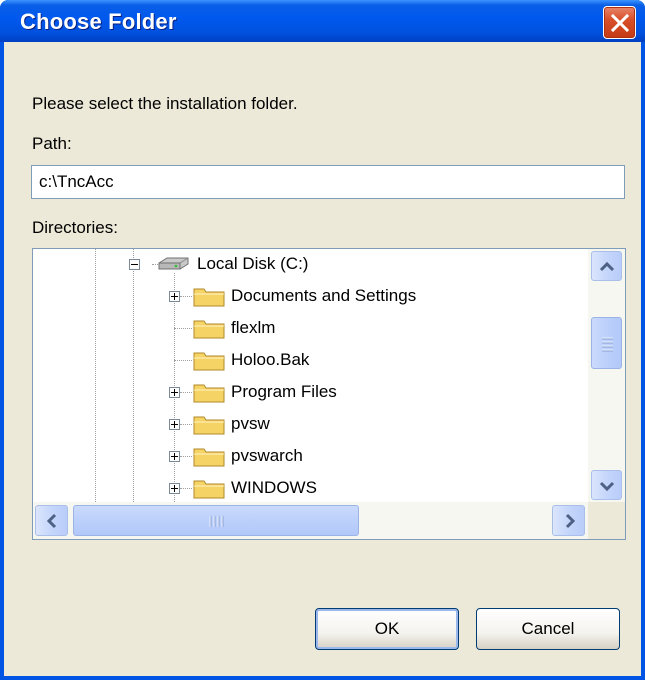  I want to click on close-icon, so click(620, 23).